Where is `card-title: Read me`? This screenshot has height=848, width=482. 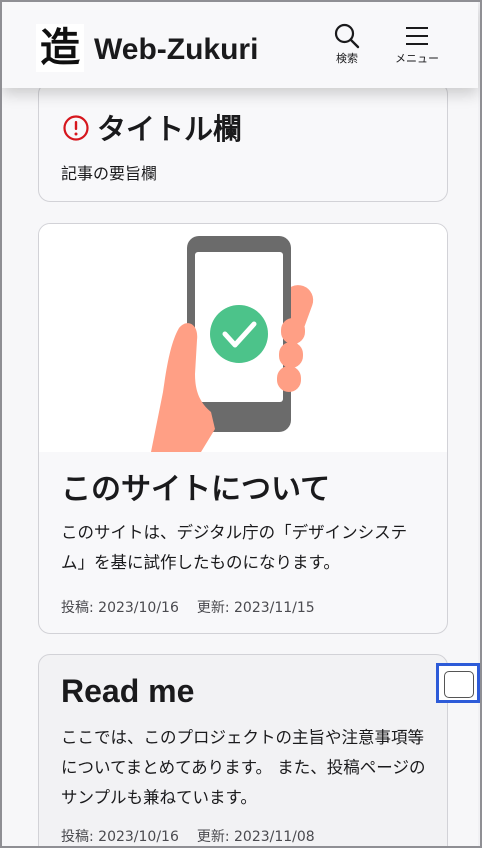 card-title: Read me is located at coordinates (128, 691).